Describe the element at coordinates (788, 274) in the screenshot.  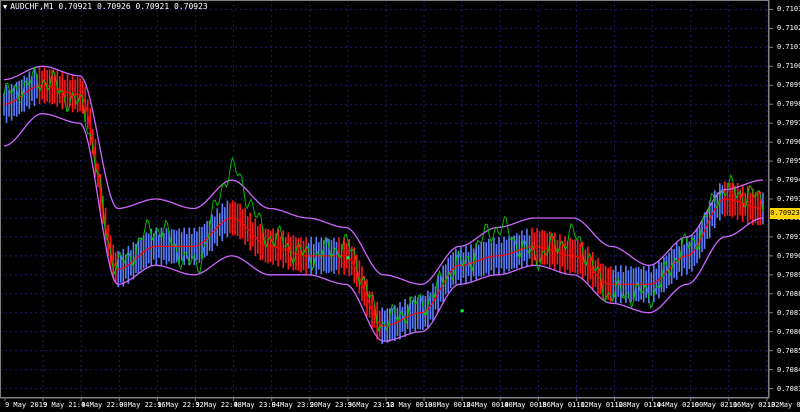
I see `price-label: 0.70895` at that location.